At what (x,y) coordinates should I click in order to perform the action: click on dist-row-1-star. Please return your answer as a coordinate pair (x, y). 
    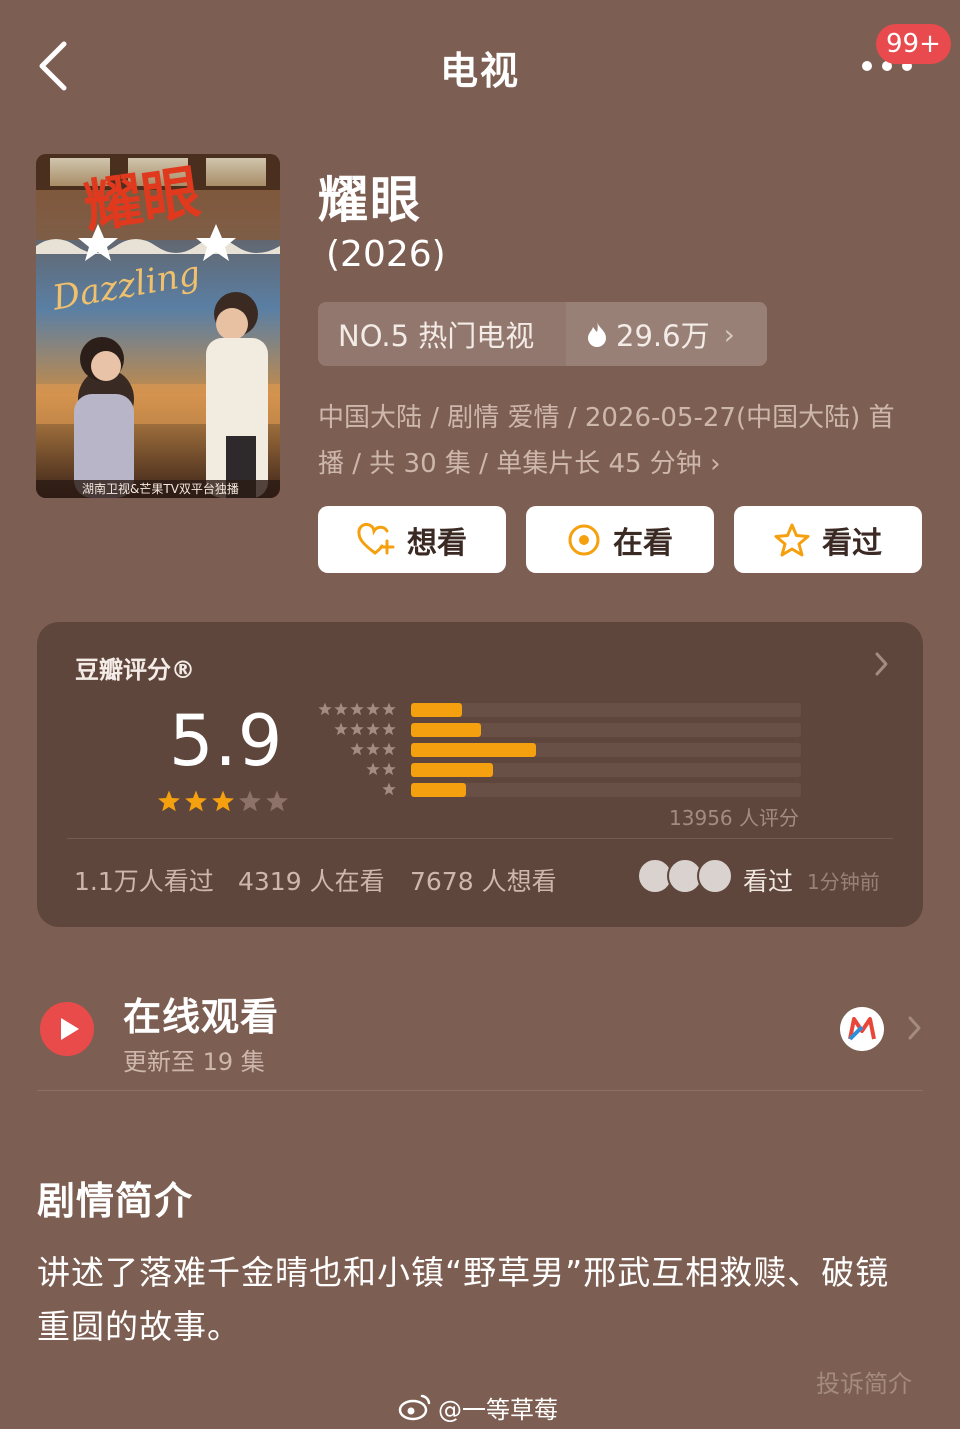
    Looking at the image, I should click on (563, 789).